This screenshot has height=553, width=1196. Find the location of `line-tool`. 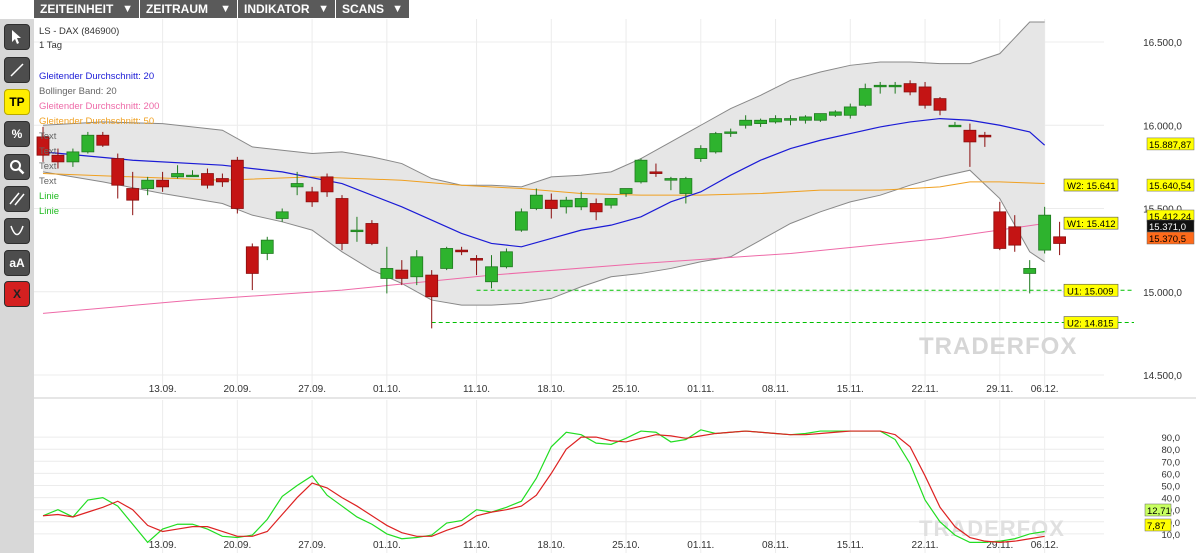

line-tool is located at coordinates (17, 70).